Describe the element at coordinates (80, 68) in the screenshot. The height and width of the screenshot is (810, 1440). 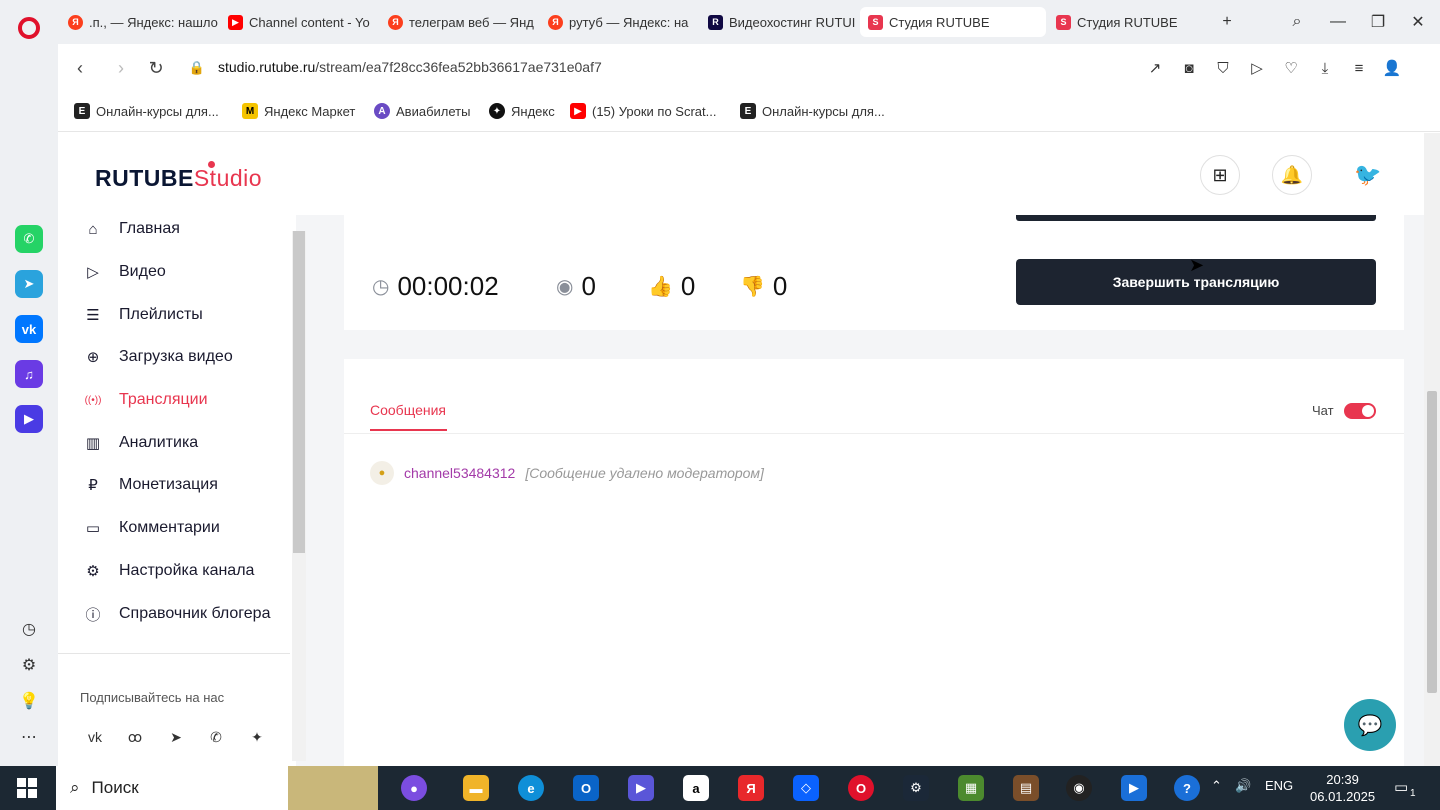
I see `back-icon: ‹` at that location.